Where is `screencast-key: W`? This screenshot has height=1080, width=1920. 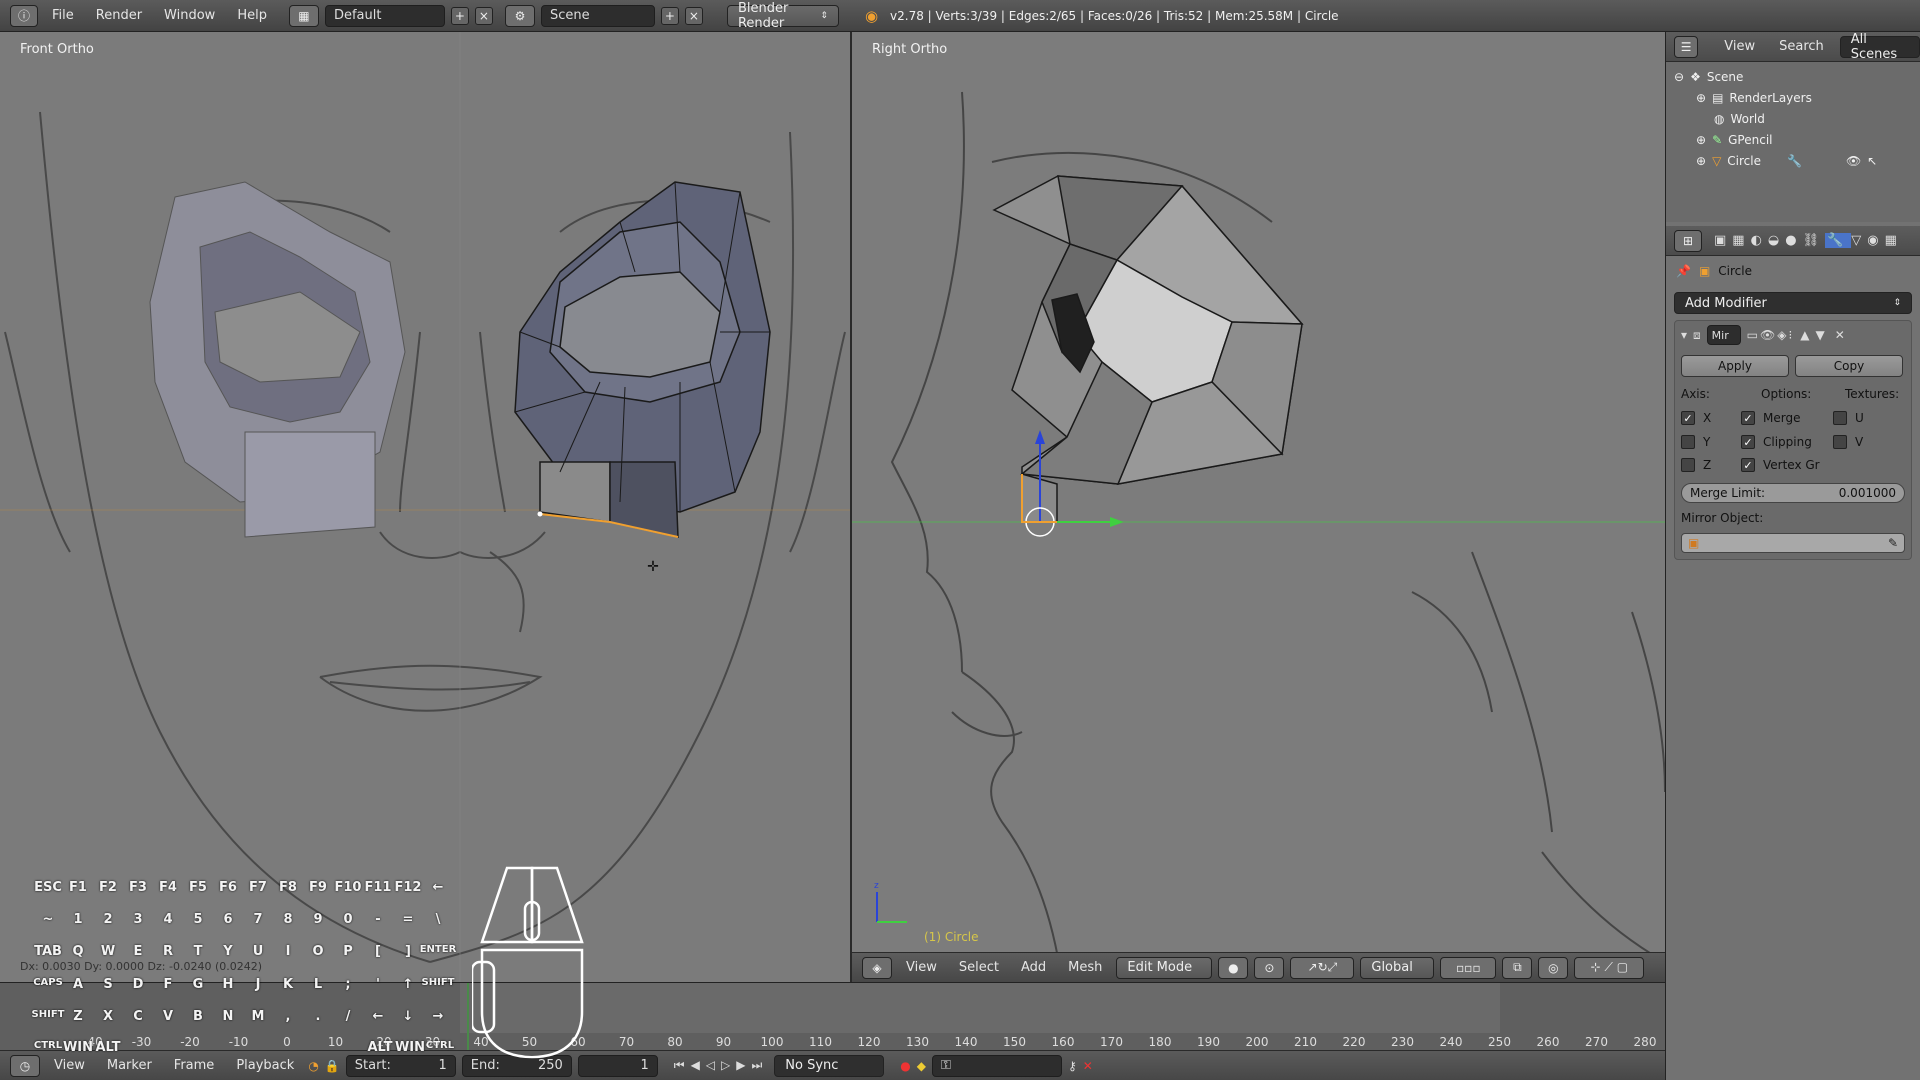
screencast-key: W is located at coordinates (108, 951).